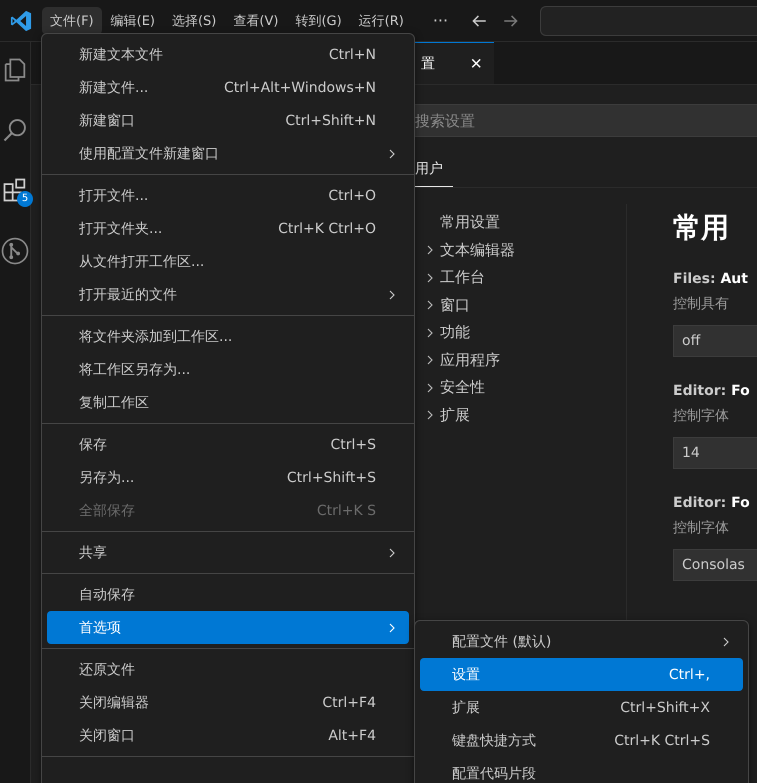  Describe the element at coordinates (455, 332) in the screenshot. I see `toc-item: 功能` at that location.